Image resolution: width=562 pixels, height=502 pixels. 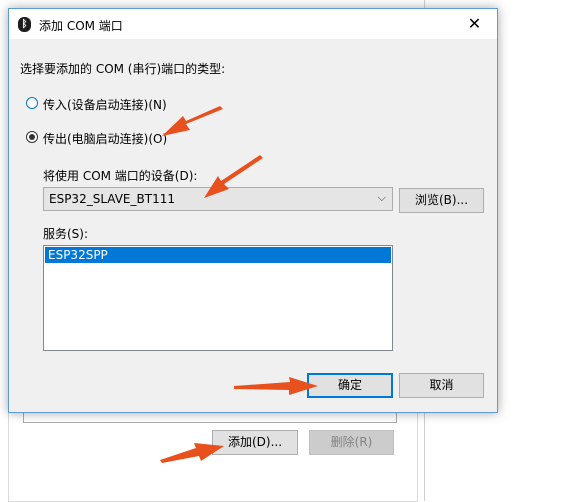 I want to click on incoming-radio, so click(x=32, y=103).